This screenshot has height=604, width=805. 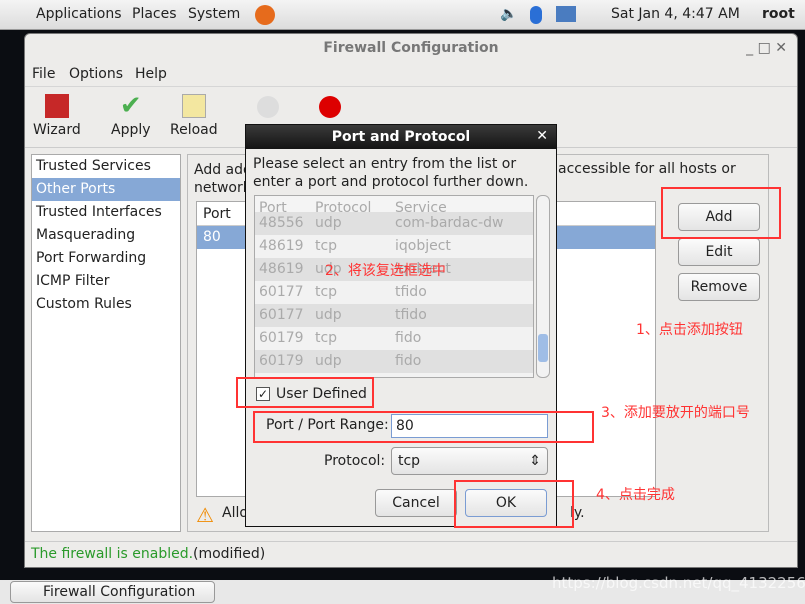 What do you see at coordinates (106, 281) in the screenshot?
I see `sidebar-item-icmp-filter: ICMP Filter` at bounding box center [106, 281].